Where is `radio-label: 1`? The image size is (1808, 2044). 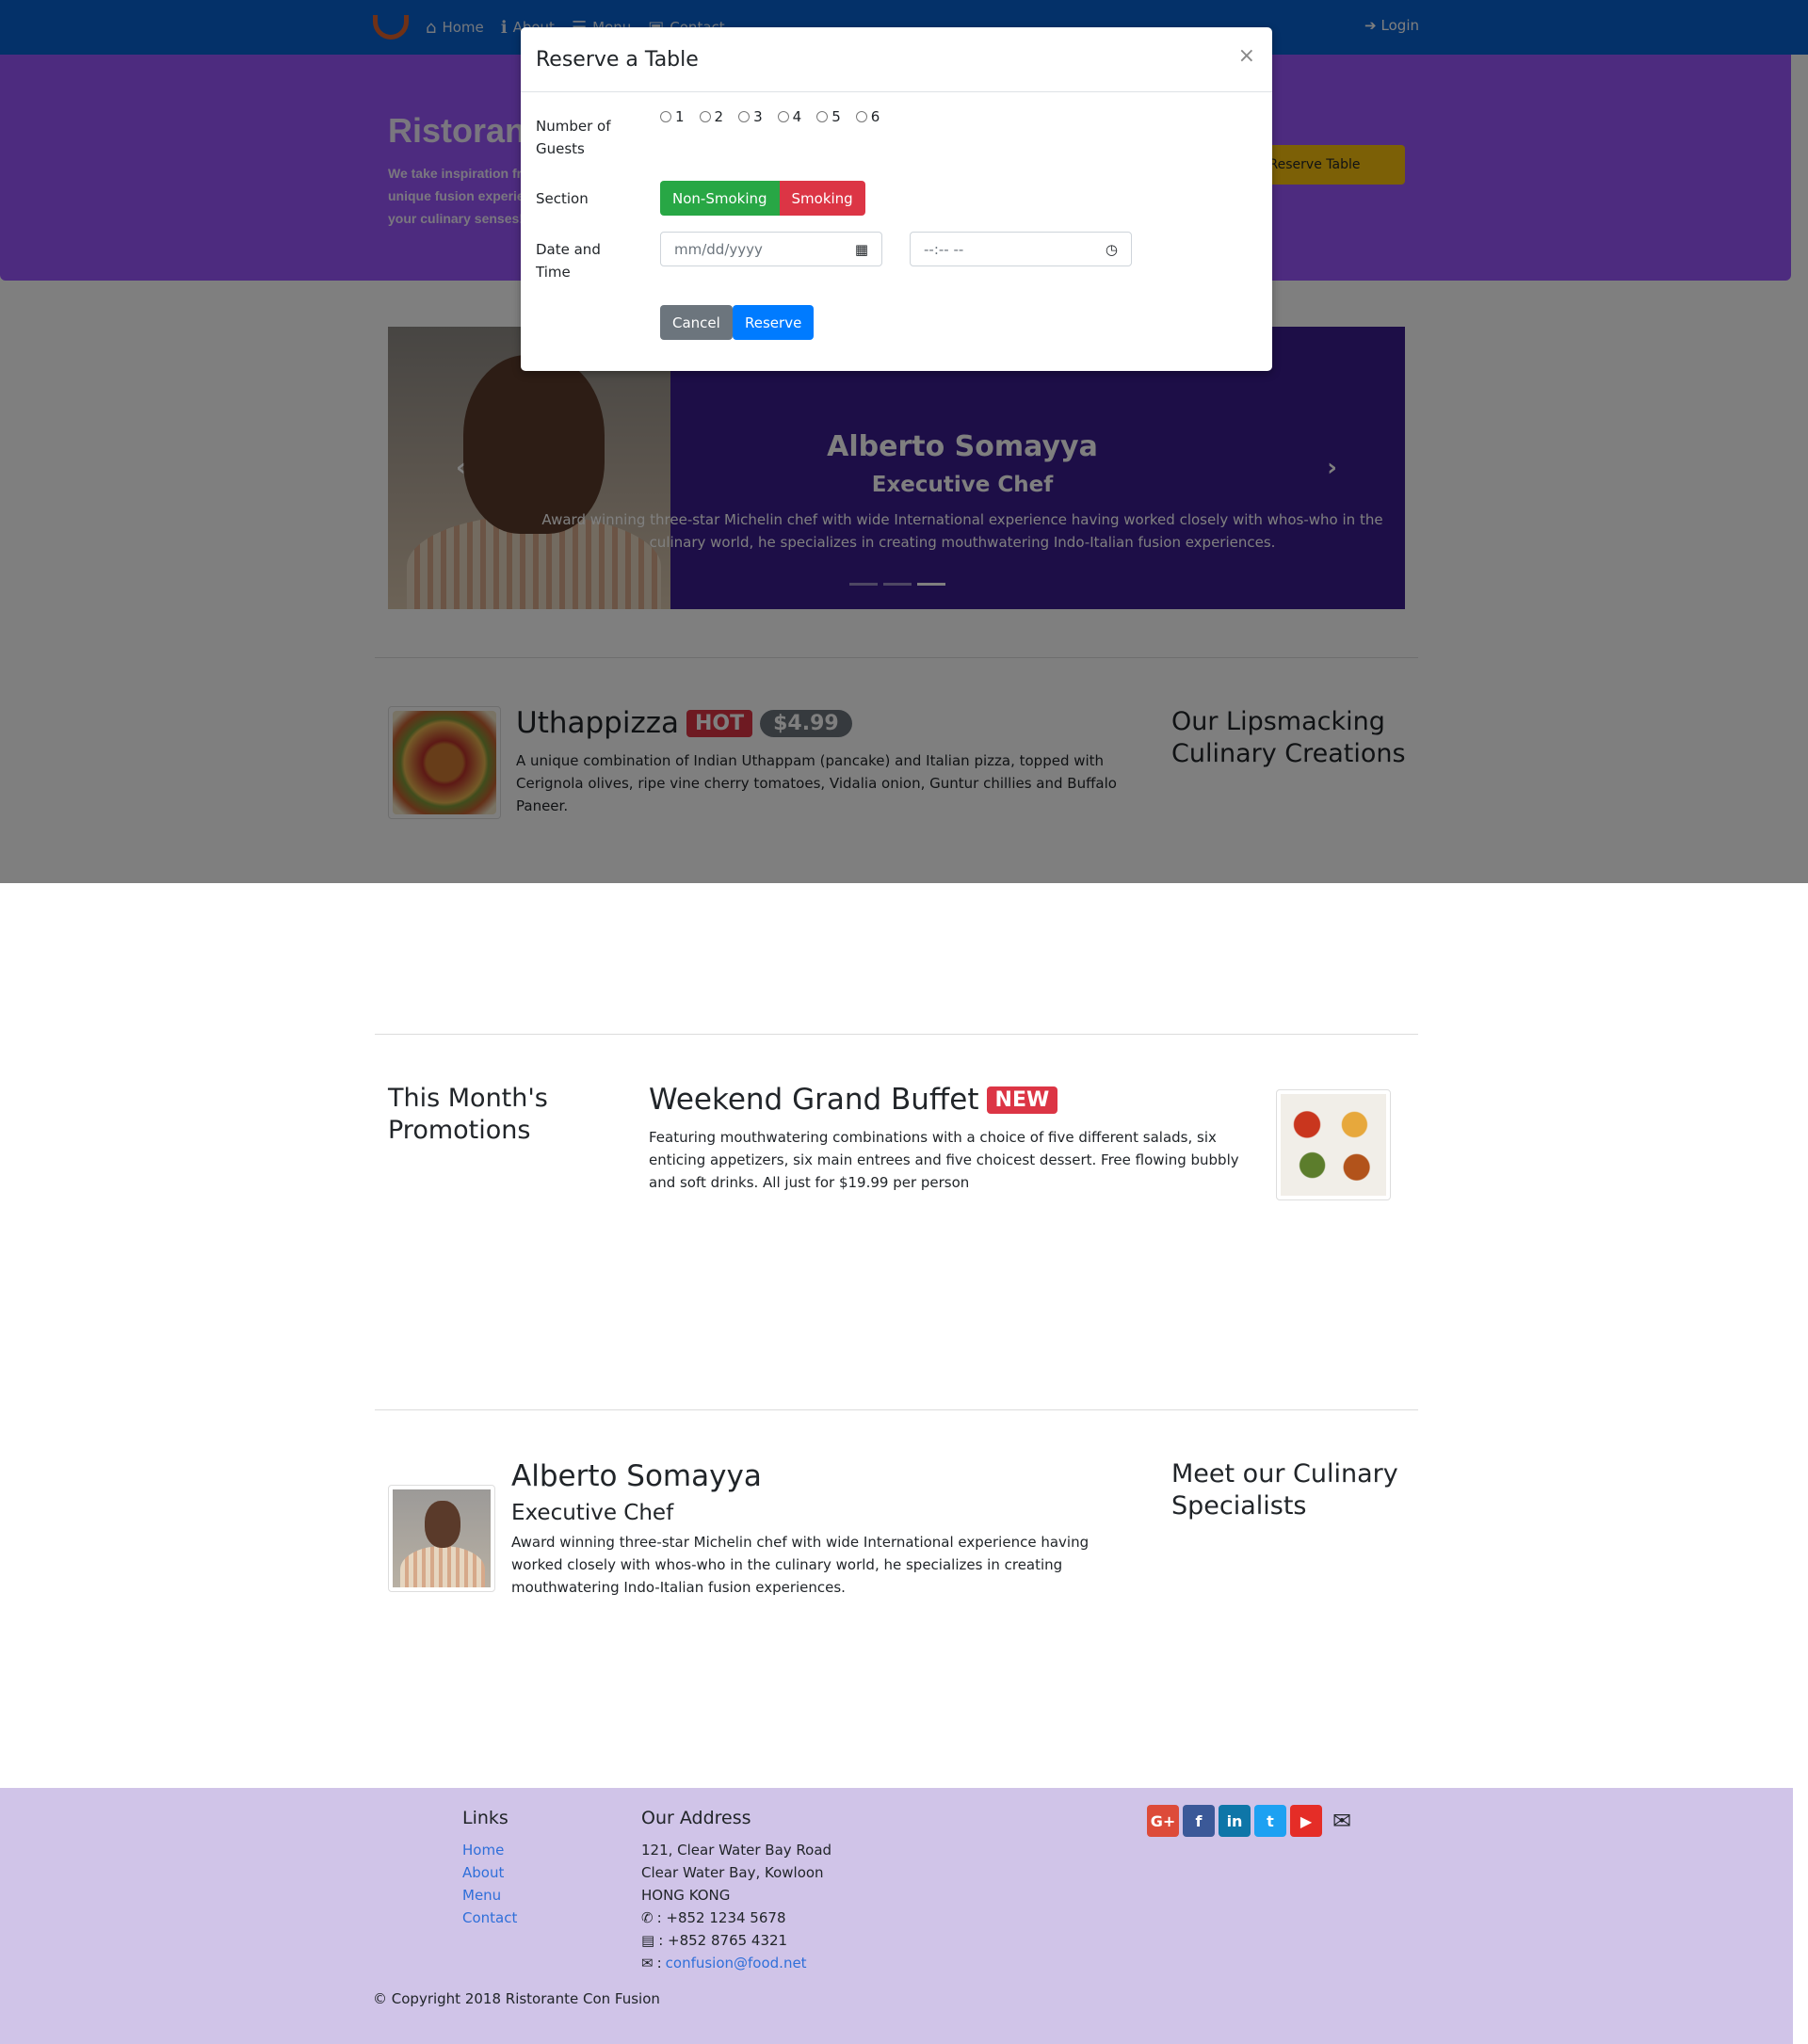 radio-label: 1 is located at coordinates (680, 116).